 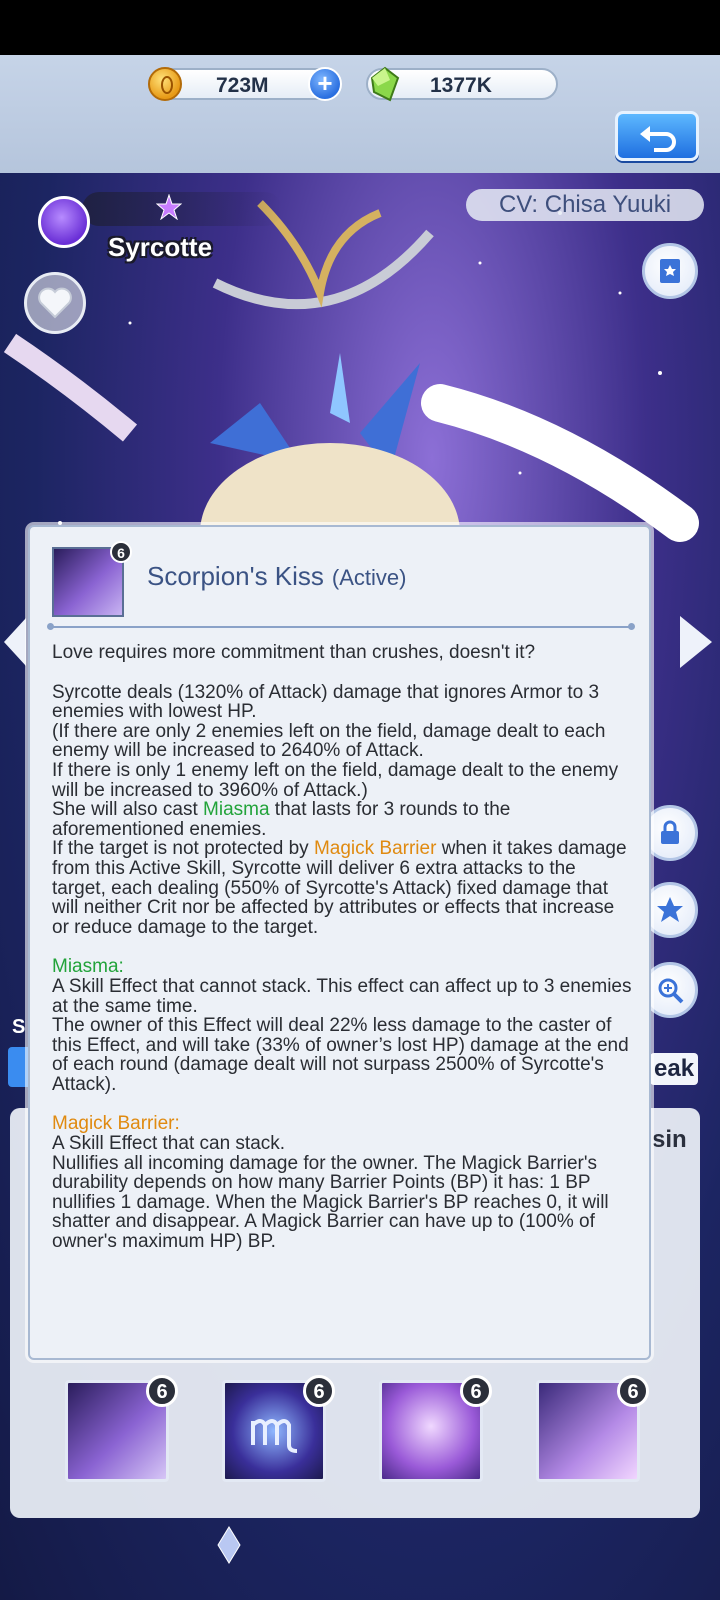 What do you see at coordinates (116, 1124) in the screenshot?
I see `barrier-title: Magick Barrier:` at bounding box center [116, 1124].